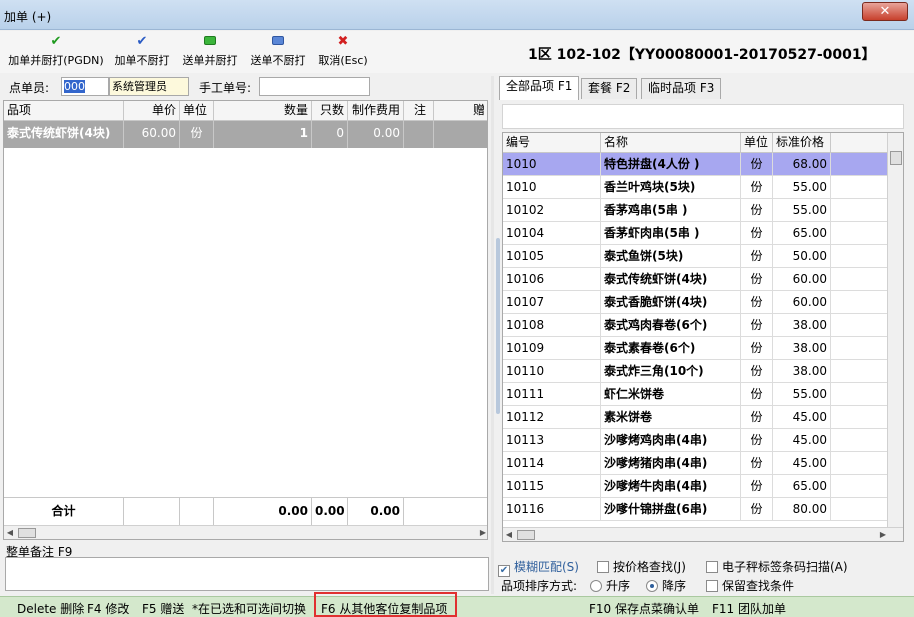 This screenshot has width=914, height=617. Describe the element at coordinates (552, 394) in the screenshot. I see `item-code: 10111` at that location.